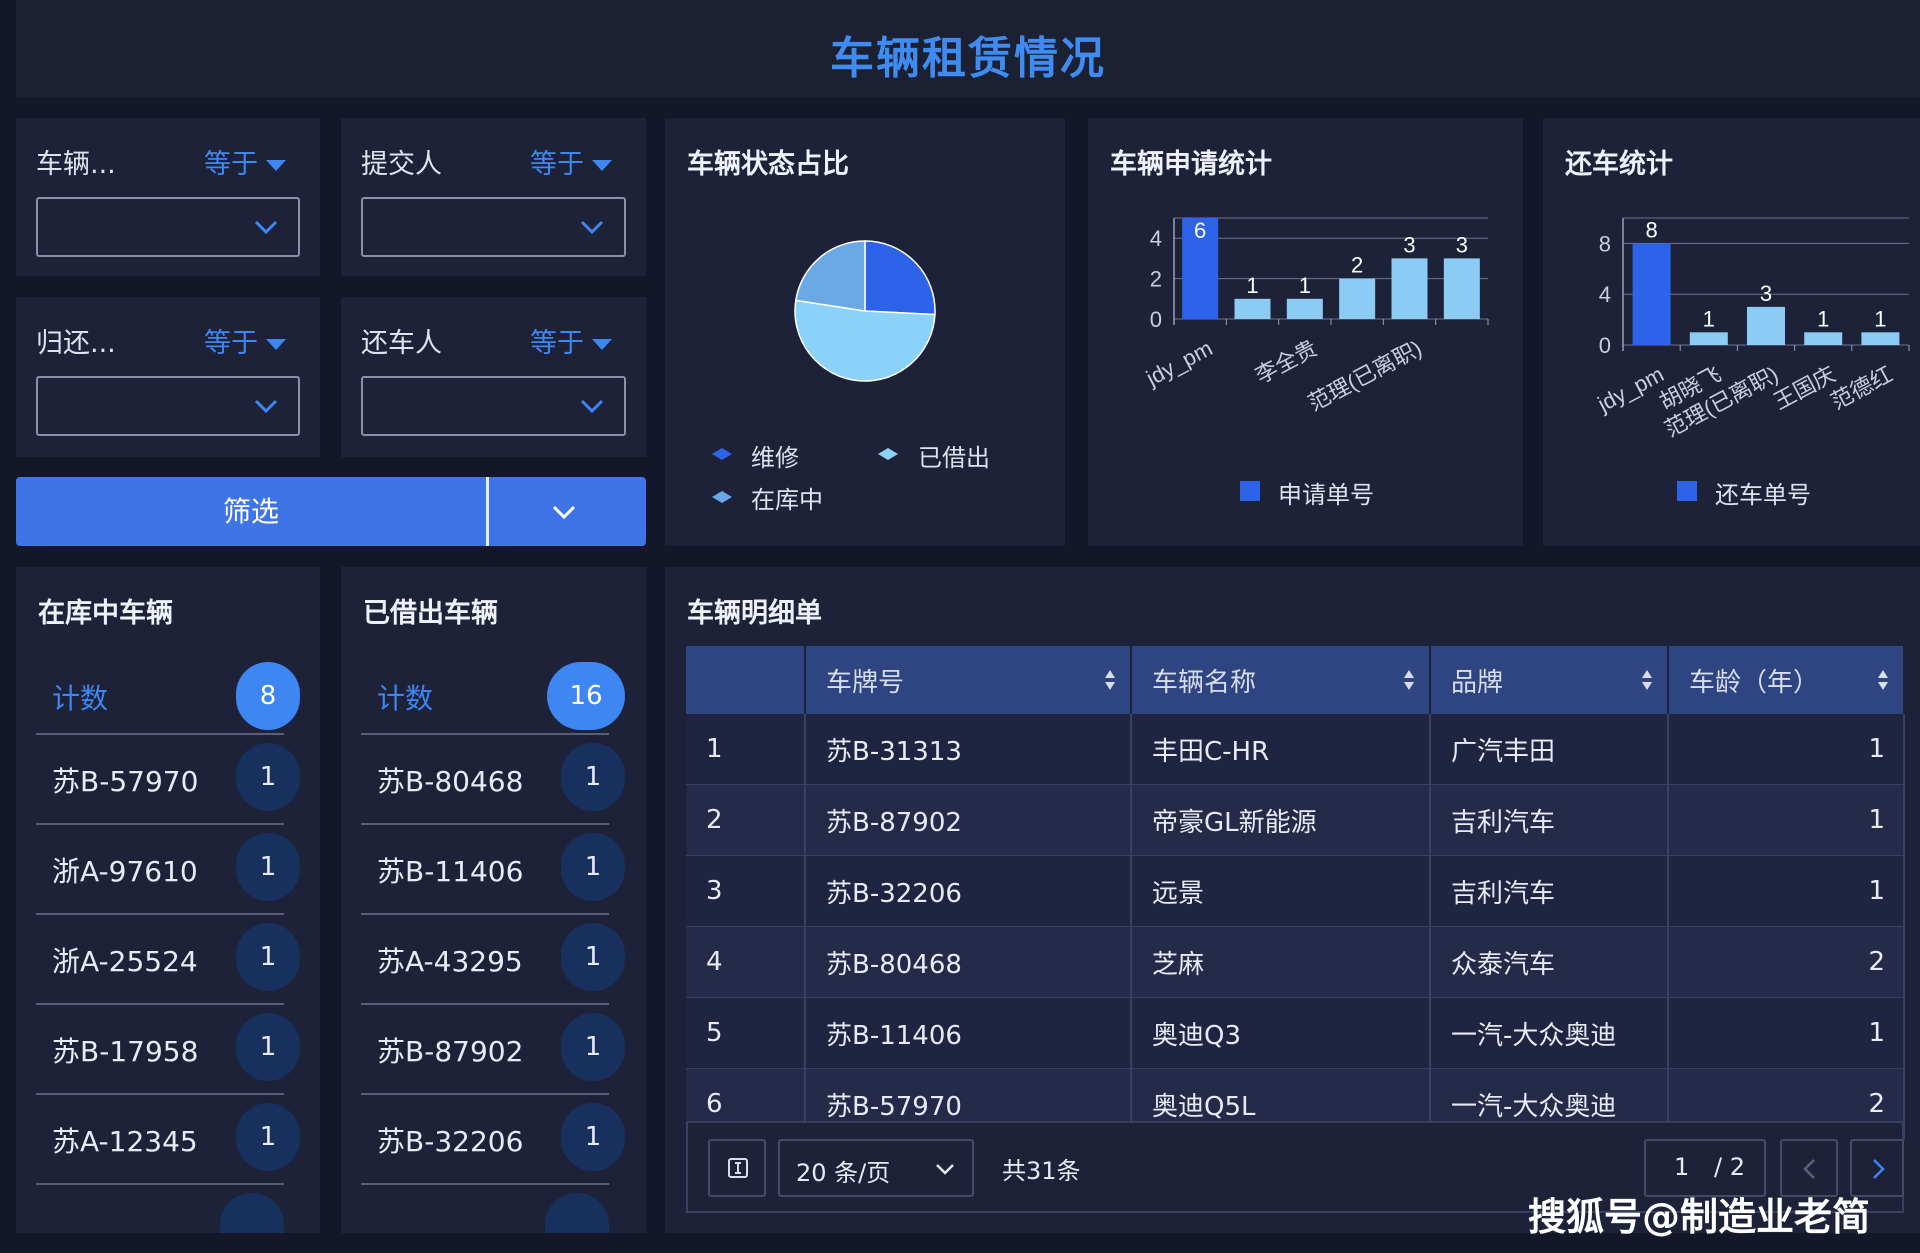  What do you see at coordinates (160, 1184) in the screenshot?
I see `divider` at bounding box center [160, 1184].